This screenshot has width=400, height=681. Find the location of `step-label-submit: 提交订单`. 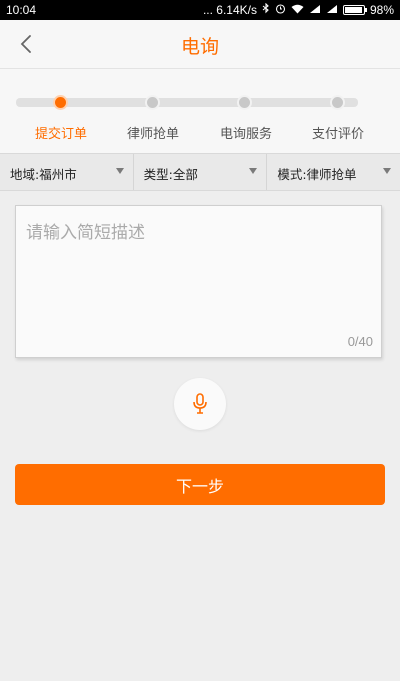

step-label-submit: 提交订单 is located at coordinates (61, 134).